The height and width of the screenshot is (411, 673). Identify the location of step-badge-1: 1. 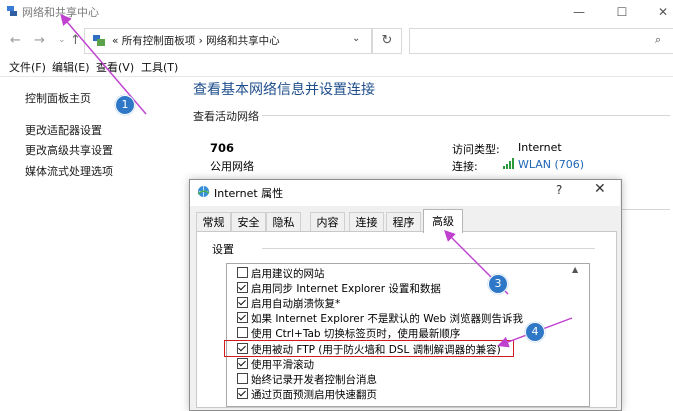
(125, 105).